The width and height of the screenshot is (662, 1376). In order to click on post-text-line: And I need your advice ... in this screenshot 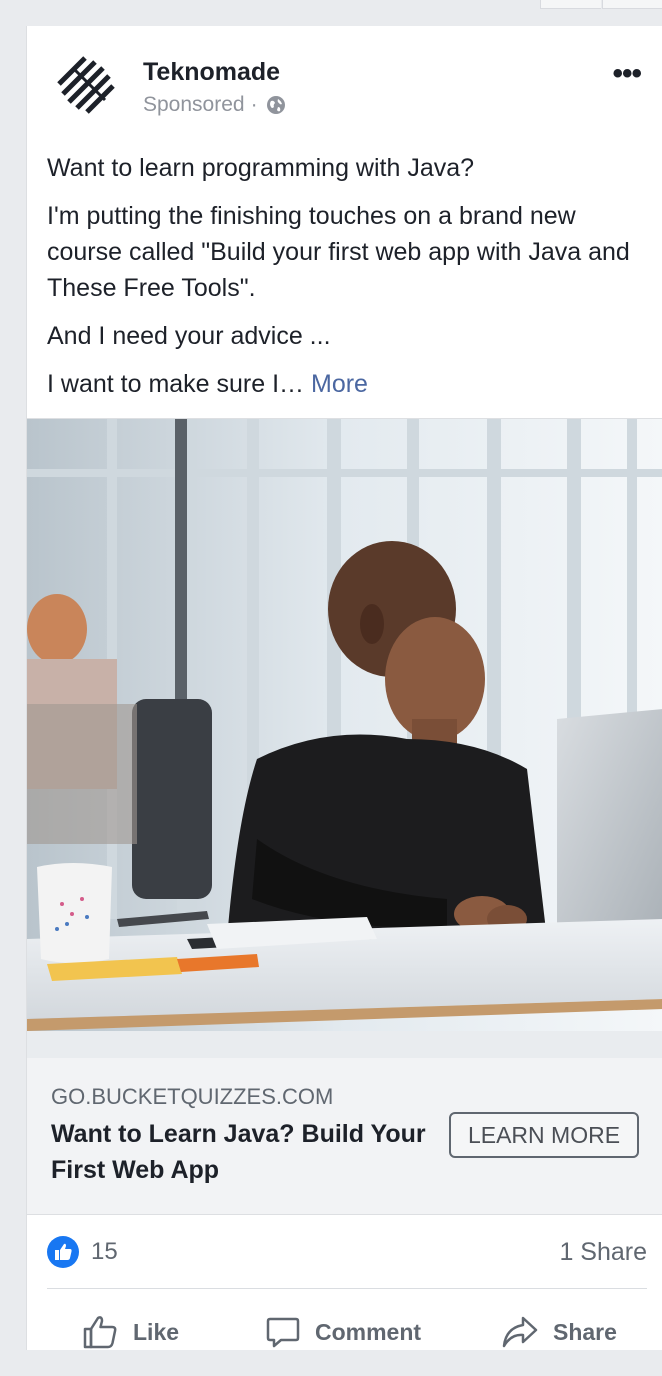, I will do `click(189, 336)`.